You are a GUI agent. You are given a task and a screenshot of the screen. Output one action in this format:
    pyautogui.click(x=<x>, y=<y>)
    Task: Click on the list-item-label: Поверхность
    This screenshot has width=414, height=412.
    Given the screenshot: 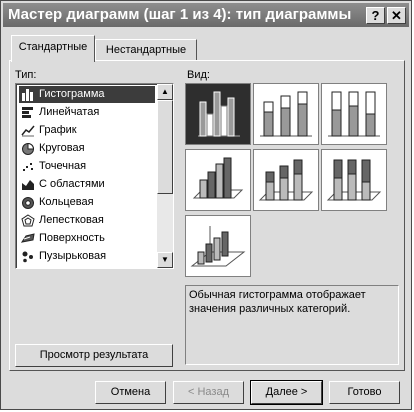 What is the action you would take?
    pyautogui.click(x=72, y=238)
    